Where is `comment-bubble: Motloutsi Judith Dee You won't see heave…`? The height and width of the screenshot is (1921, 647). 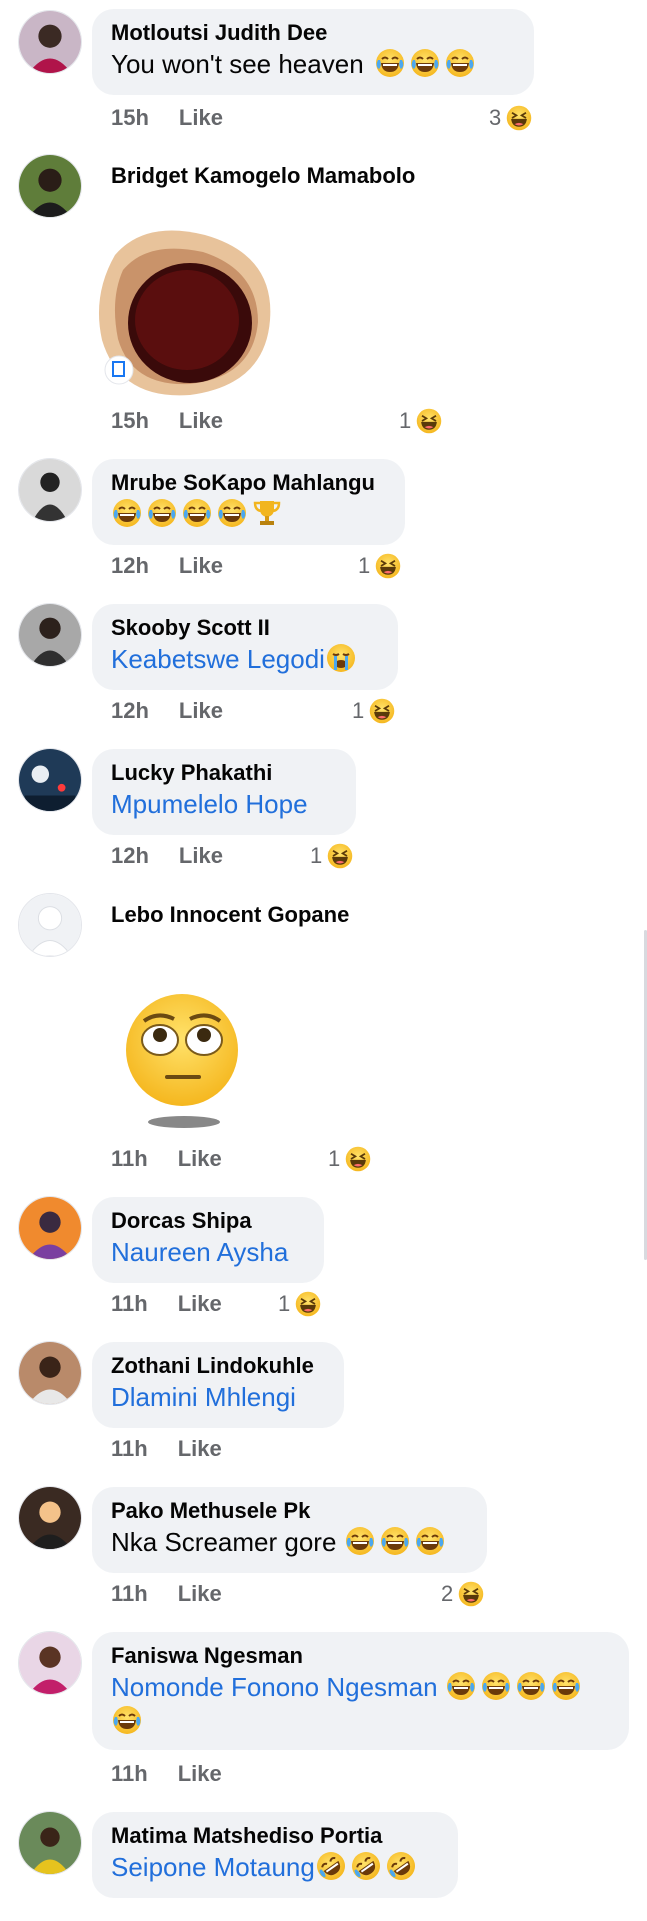
comment-bubble: Motloutsi Judith Dee You won't see heave… is located at coordinates (313, 52).